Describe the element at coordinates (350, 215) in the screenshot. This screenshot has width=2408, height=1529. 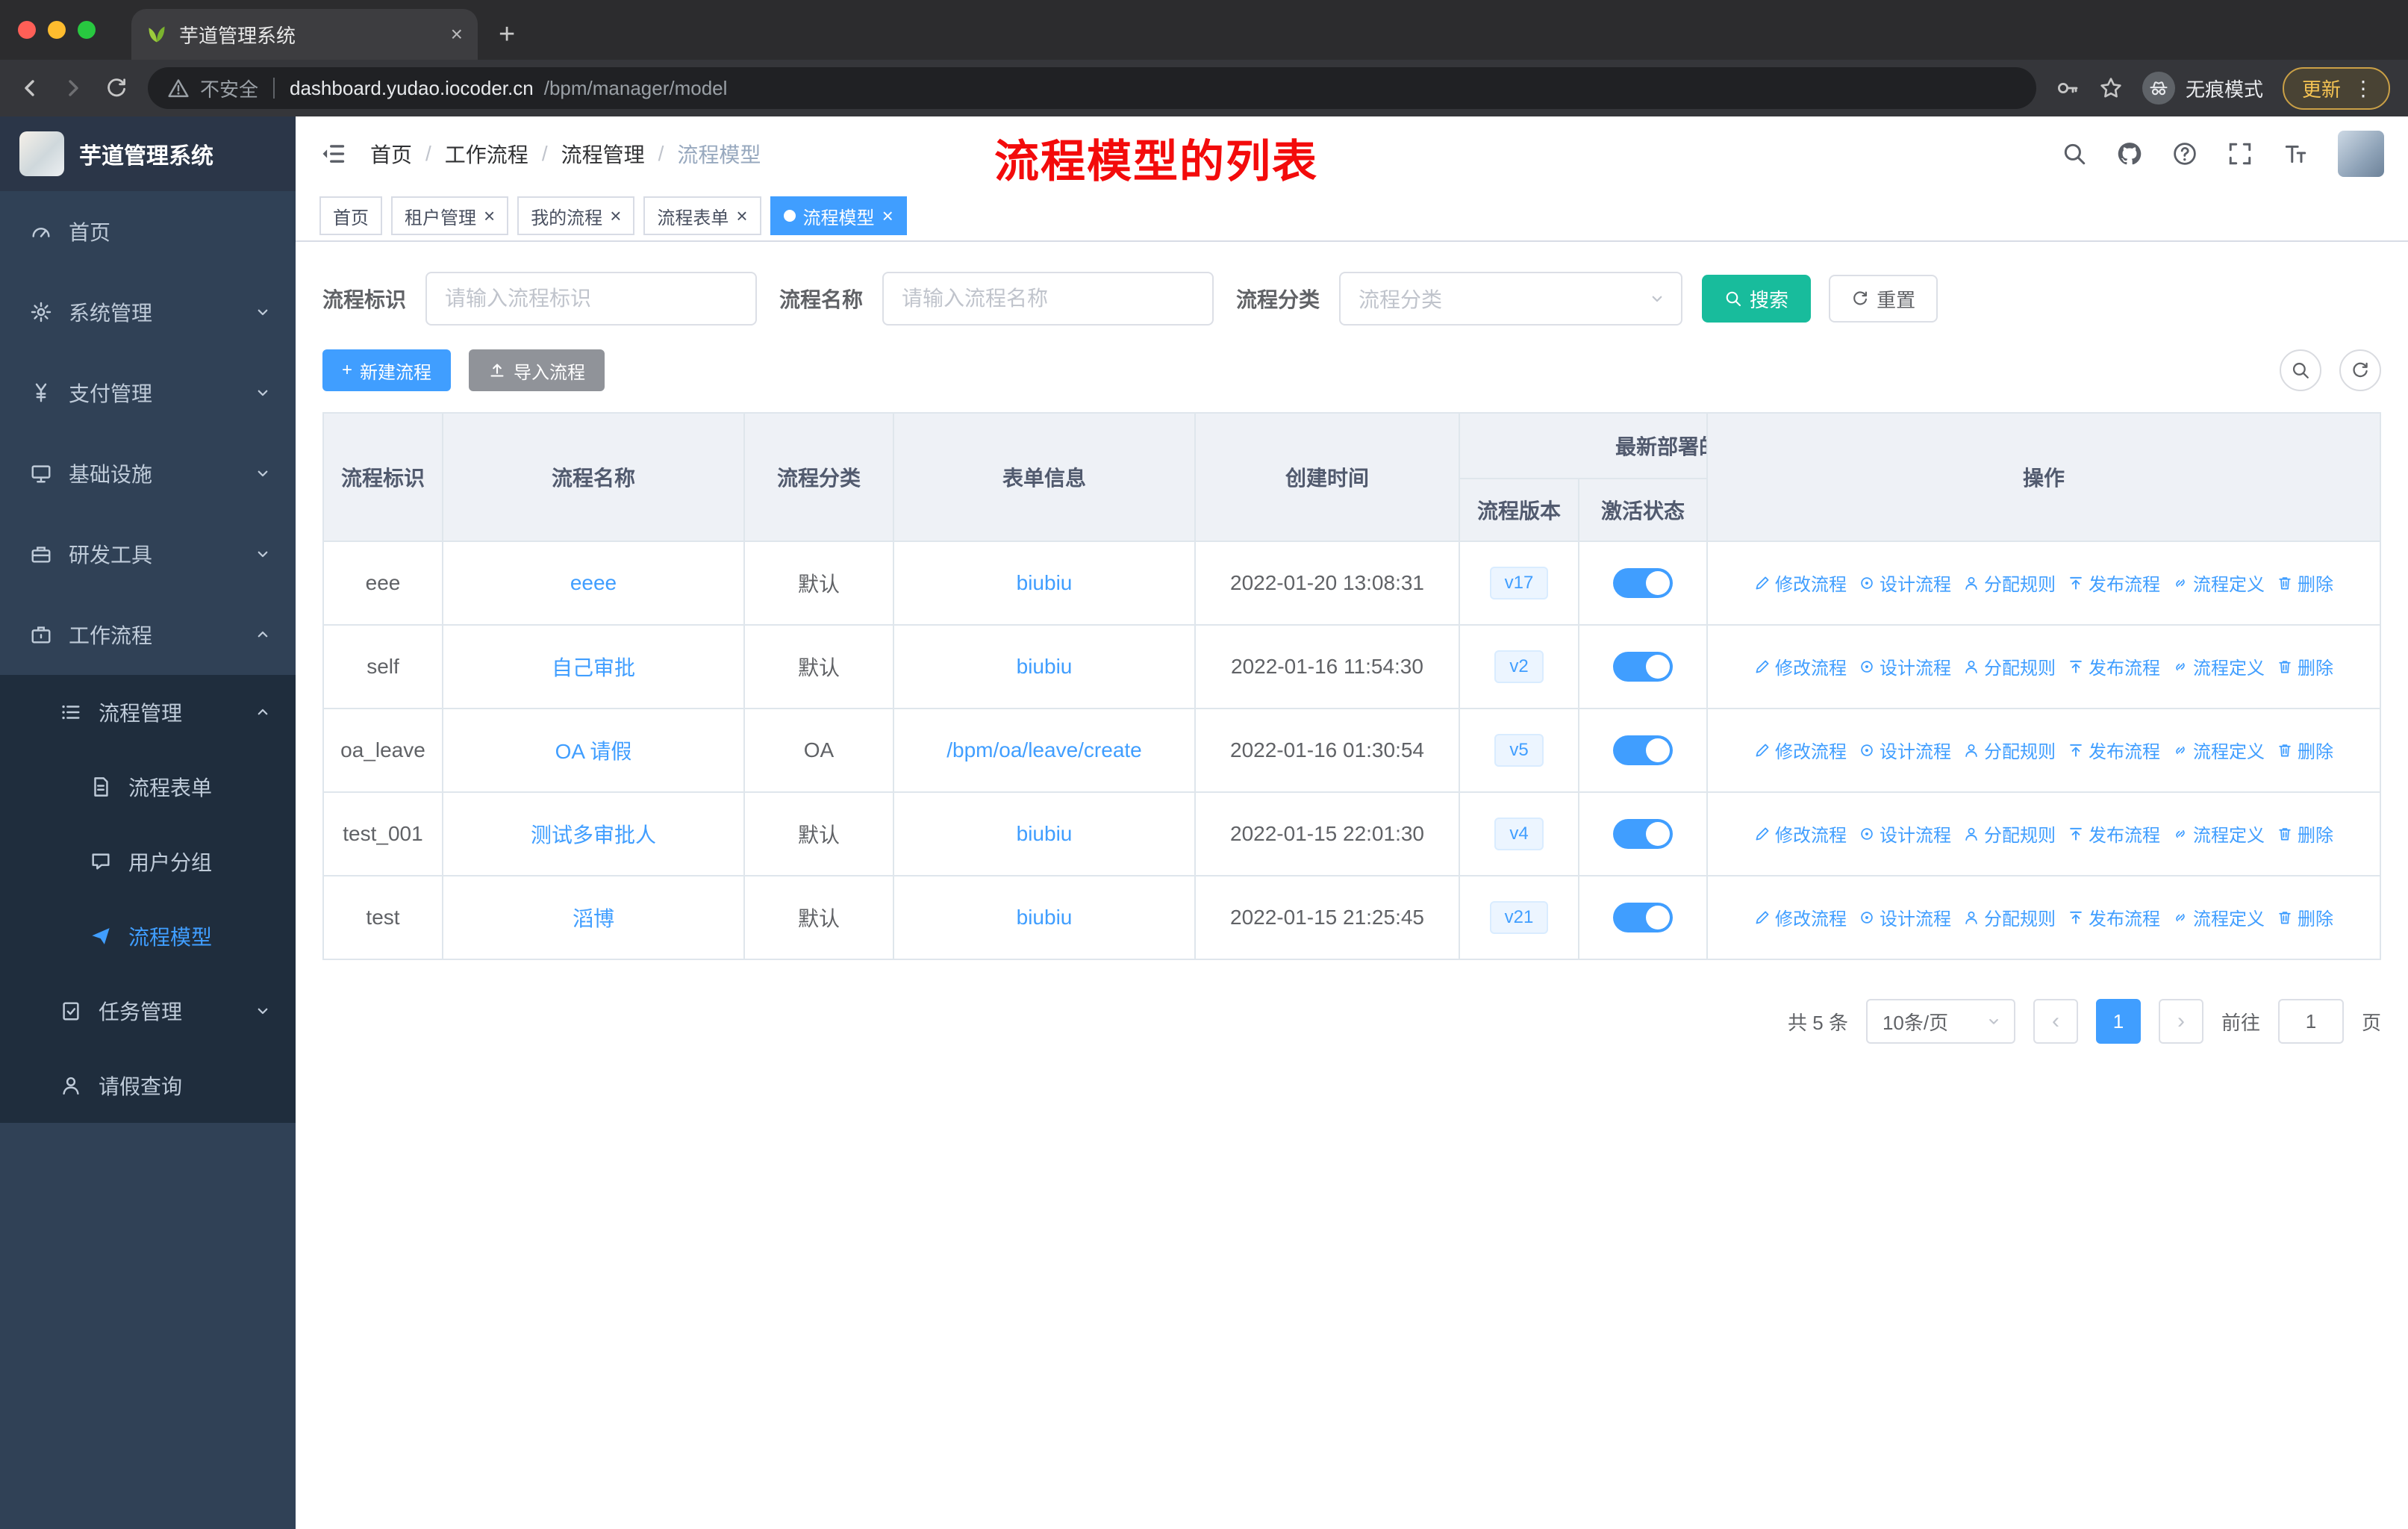
I see `tag-home: 首页` at that location.